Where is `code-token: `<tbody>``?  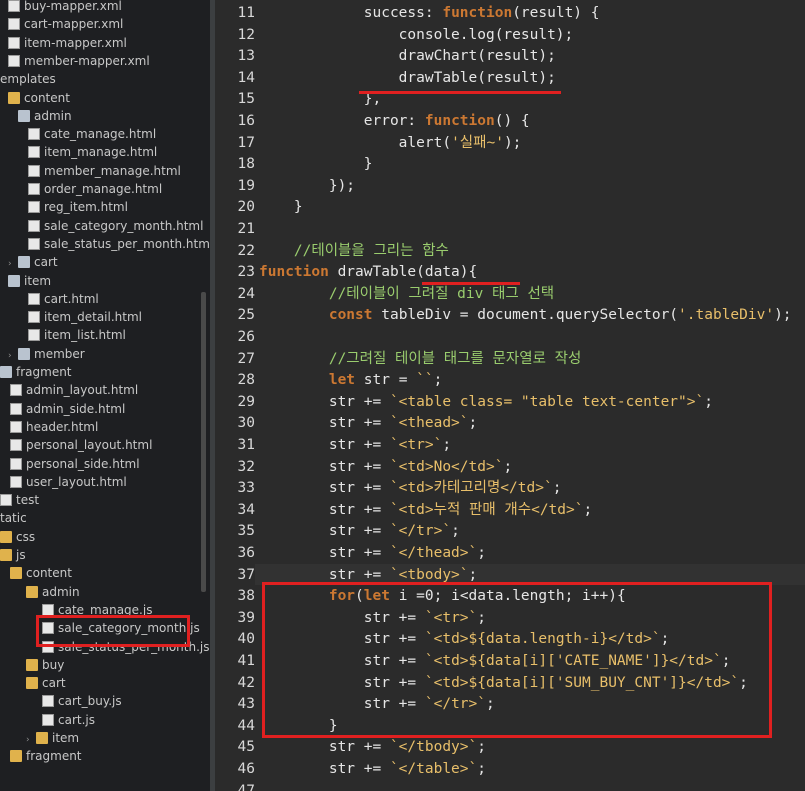 code-token: `<tbody>` is located at coordinates (429, 574).